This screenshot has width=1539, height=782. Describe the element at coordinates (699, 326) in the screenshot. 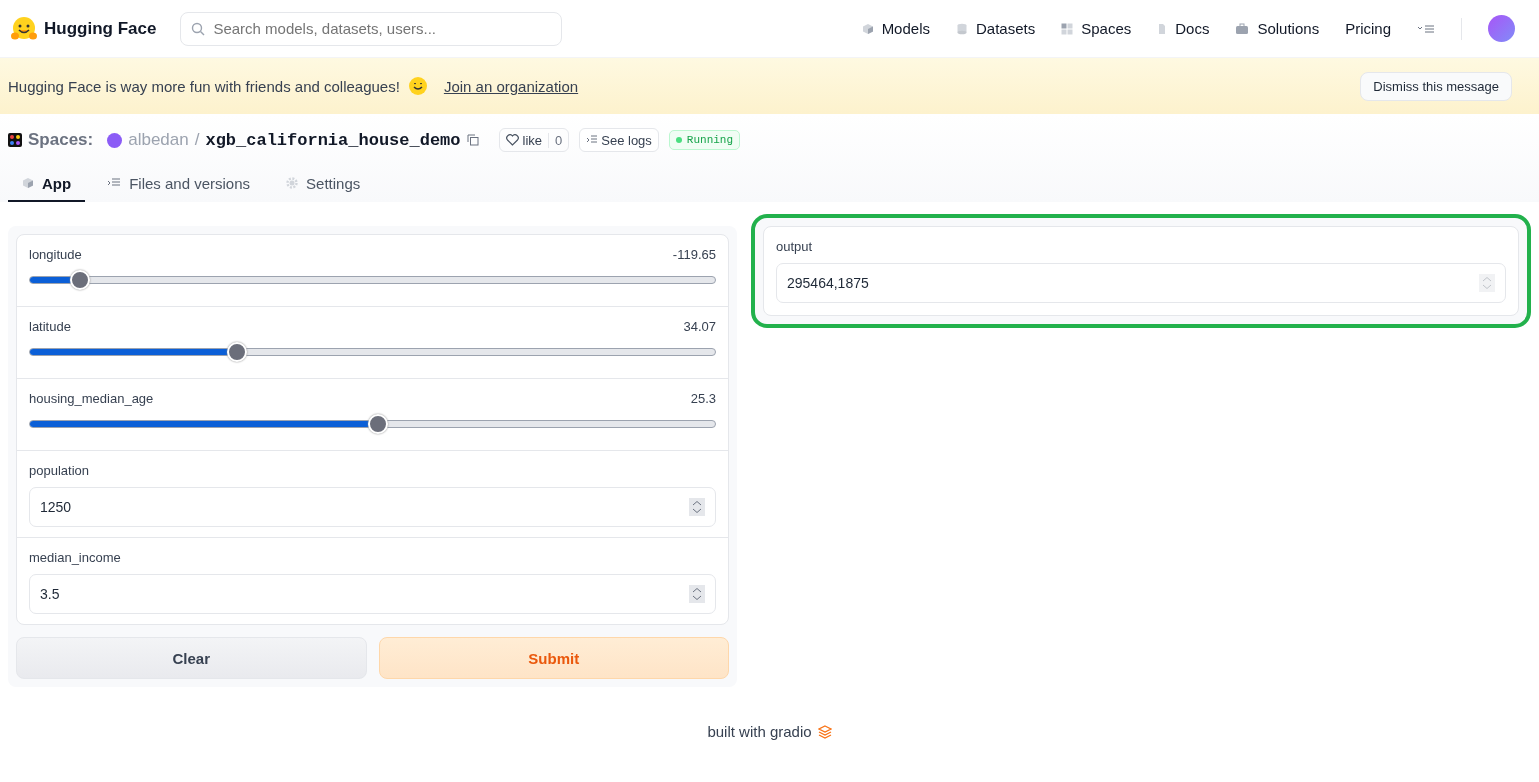

I see `slider-value: 34.07` at that location.